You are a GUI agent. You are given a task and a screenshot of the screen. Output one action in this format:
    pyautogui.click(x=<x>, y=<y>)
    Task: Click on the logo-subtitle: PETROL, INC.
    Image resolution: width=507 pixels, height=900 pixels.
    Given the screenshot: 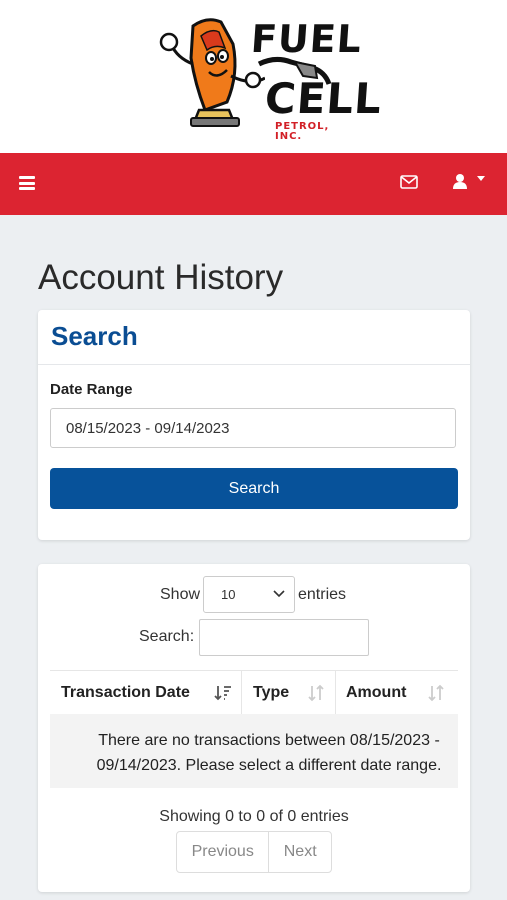 What is the action you would take?
    pyautogui.click(x=302, y=131)
    